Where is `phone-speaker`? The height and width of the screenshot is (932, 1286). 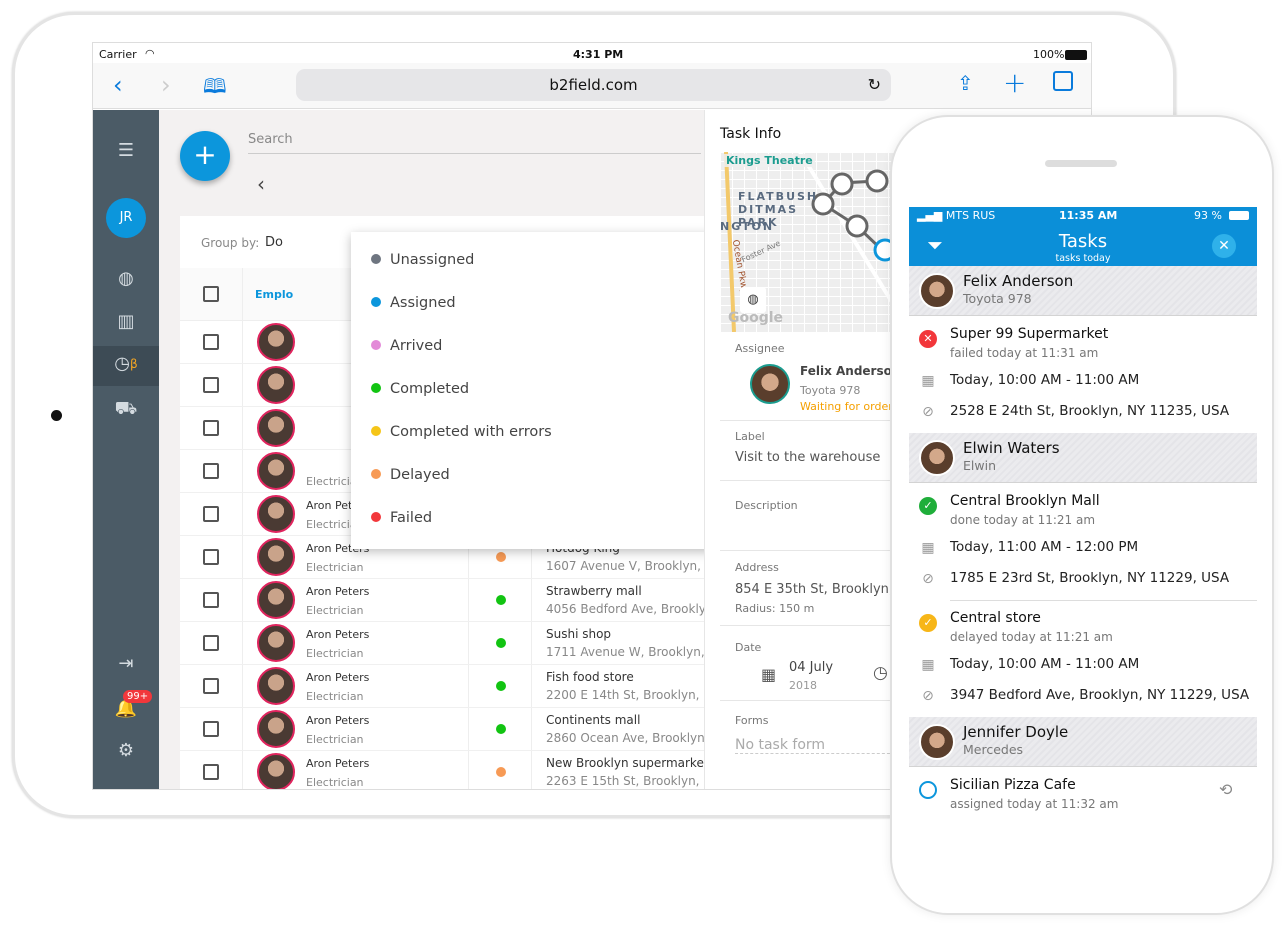 phone-speaker is located at coordinates (1081, 163).